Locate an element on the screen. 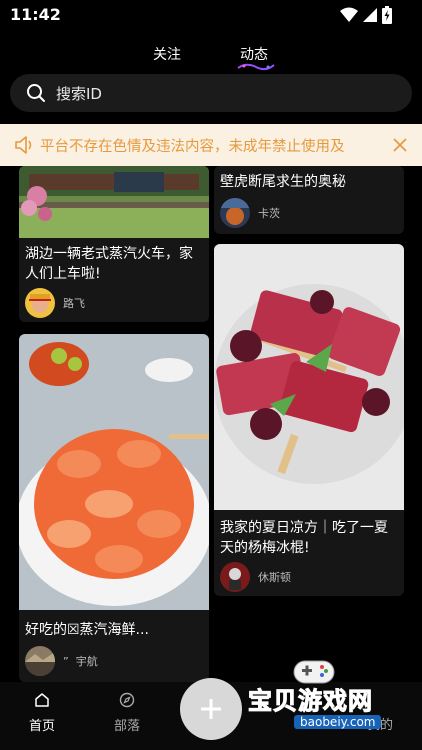 This screenshot has width=422, height=750. watermark: 宝贝游戏网 baobeiy.com is located at coordinates (329, 700).